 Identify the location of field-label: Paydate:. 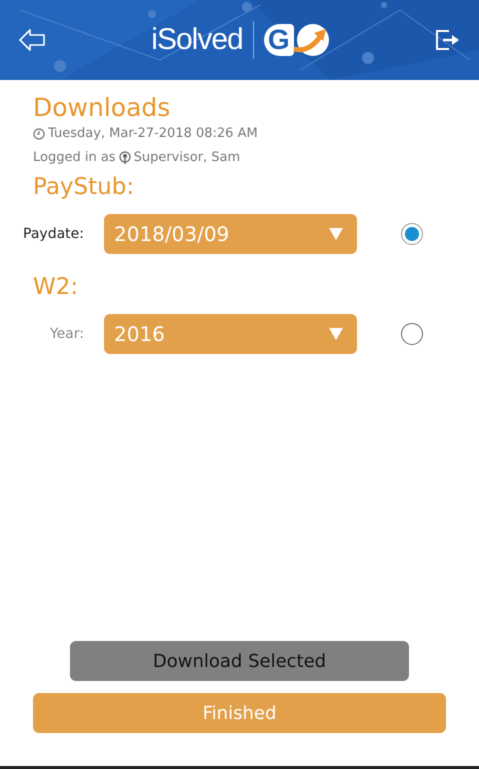
(53, 234).